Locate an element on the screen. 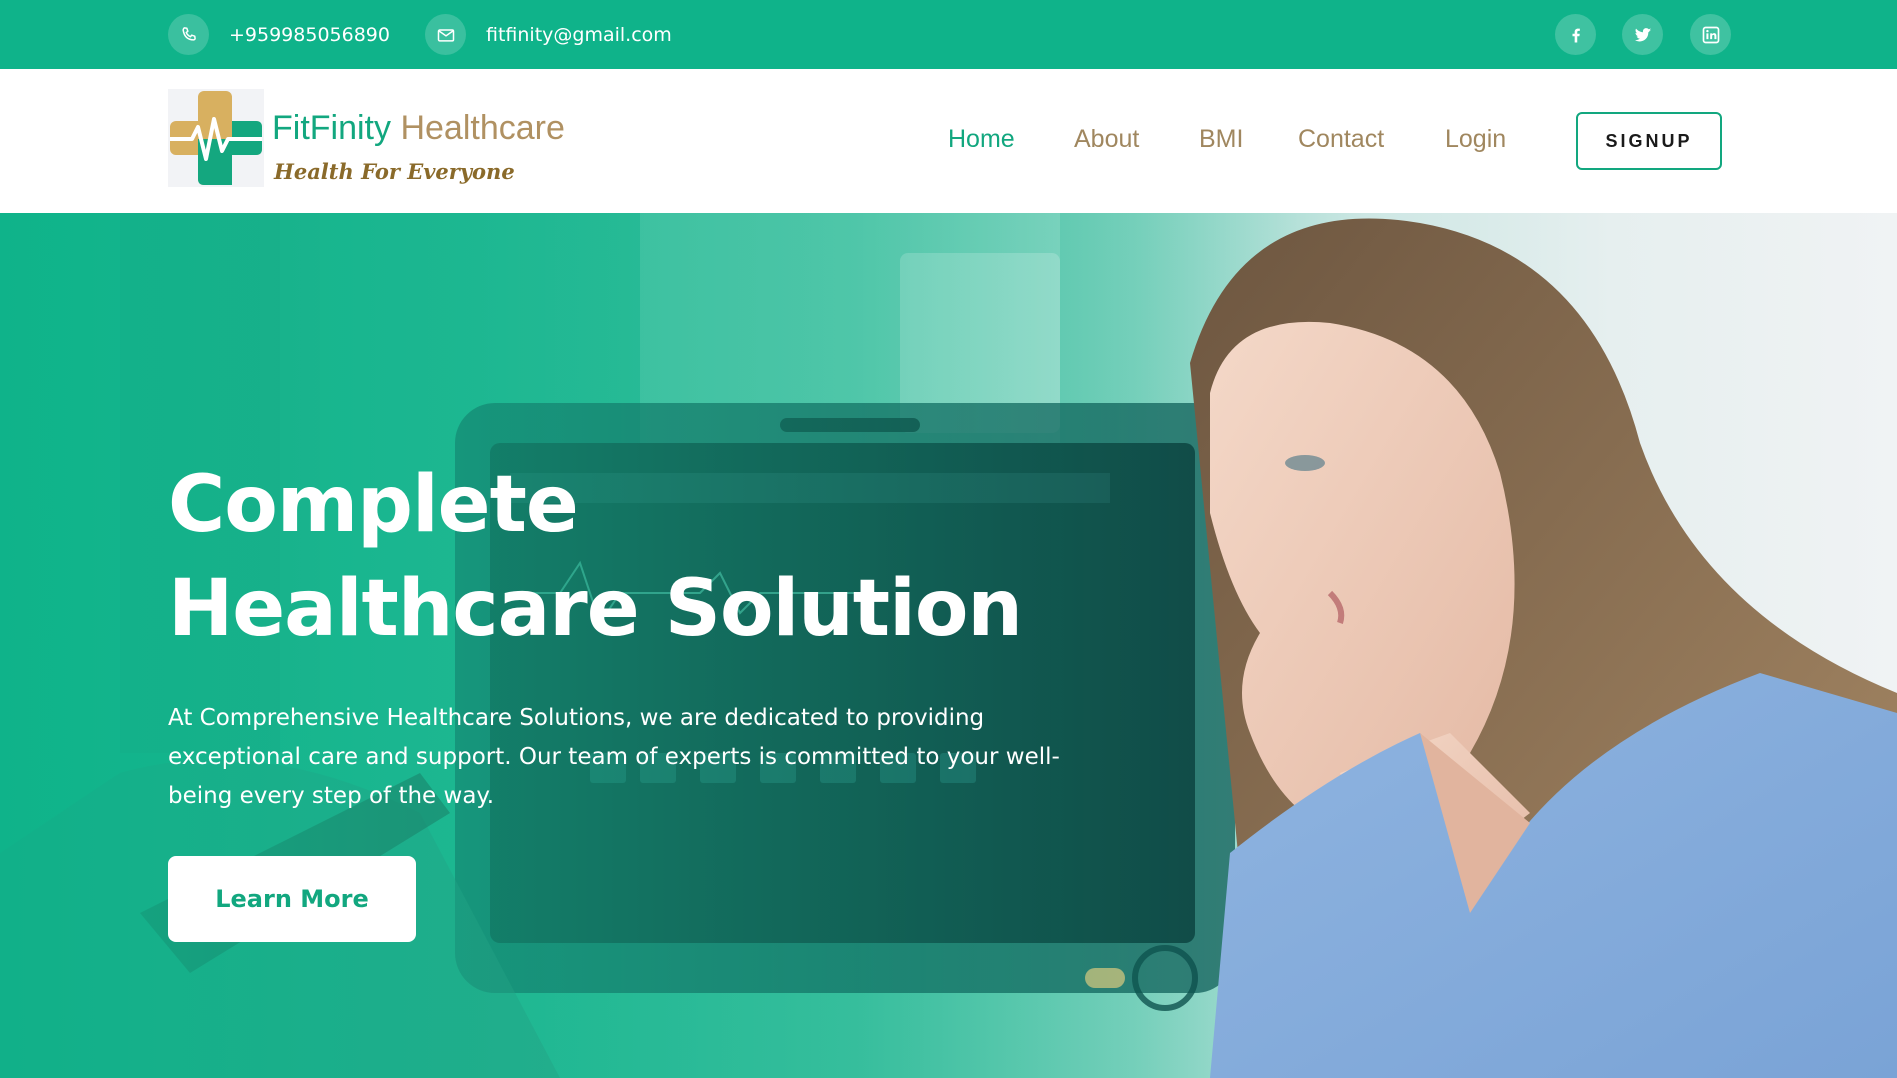 This screenshot has width=1897, height=1078. hero-title: Complete Healthcare Solution is located at coordinates (595, 557).